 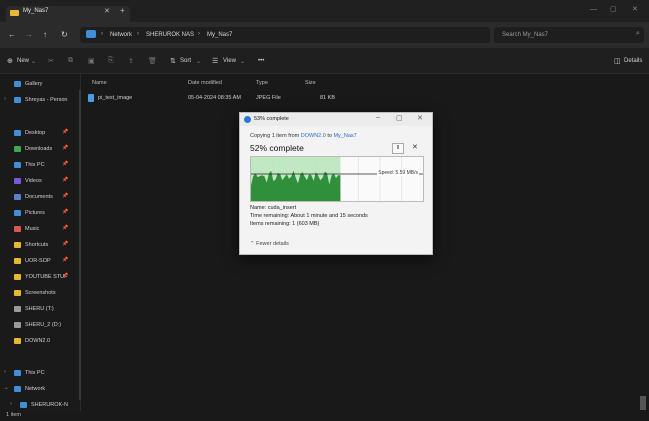 I want to click on more-options-button: •••, so click(x=261, y=61).